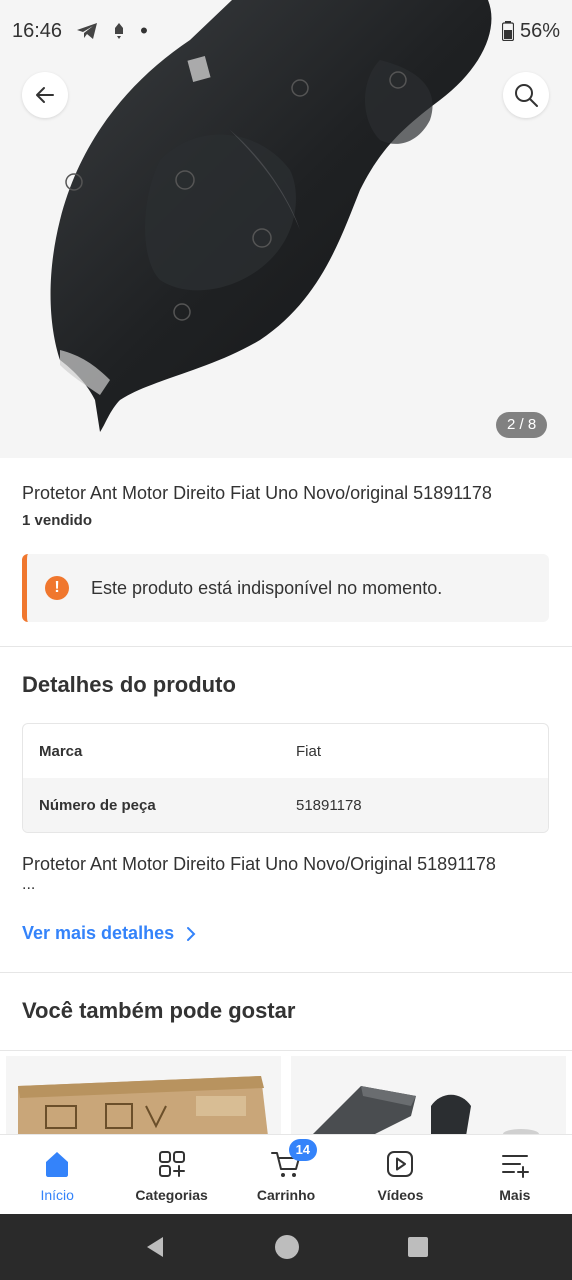 This screenshot has height=1280, width=572. I want to click on nav-label: Categorias, so click(171, 1195).